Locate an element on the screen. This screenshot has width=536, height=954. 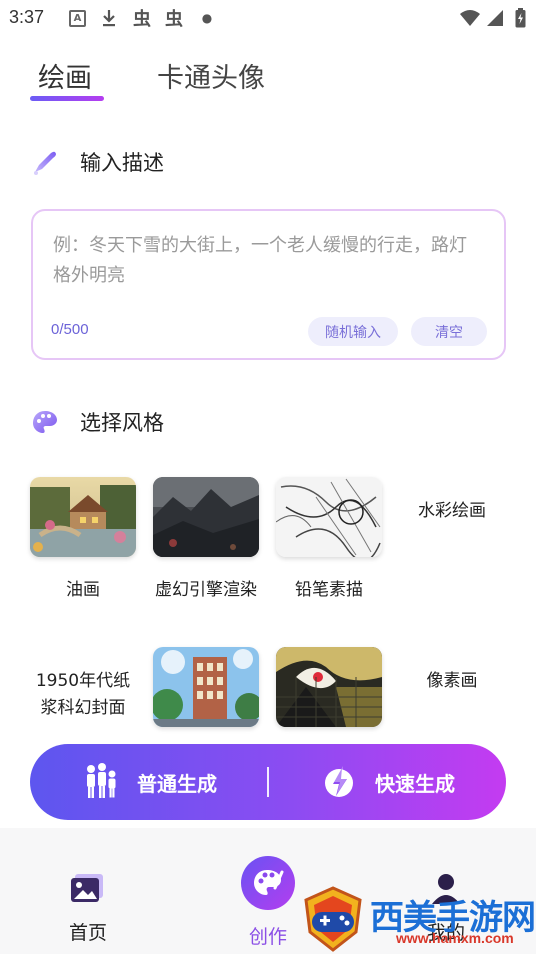
input-description-heading: 输入描述 is located at coordinates (97, 162).